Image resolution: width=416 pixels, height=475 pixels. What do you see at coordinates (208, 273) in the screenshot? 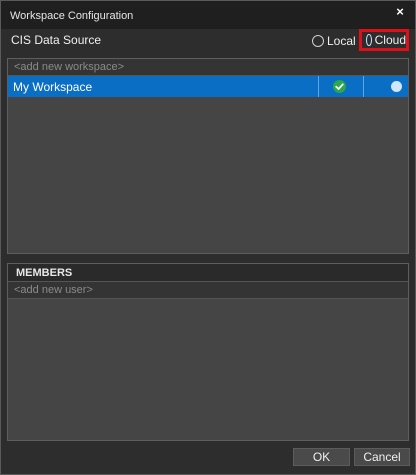
I see `members-header: MEMBERS` at bounding box center [208, 273].